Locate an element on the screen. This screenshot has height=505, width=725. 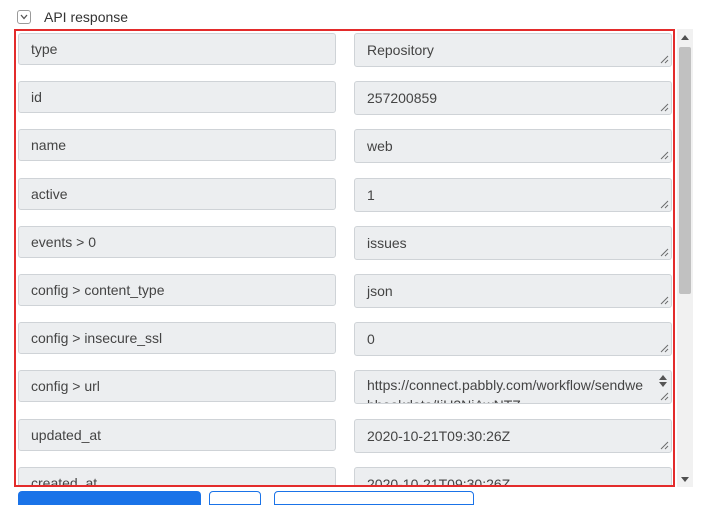
row-key-field: id is located at coordinates (177, 97).